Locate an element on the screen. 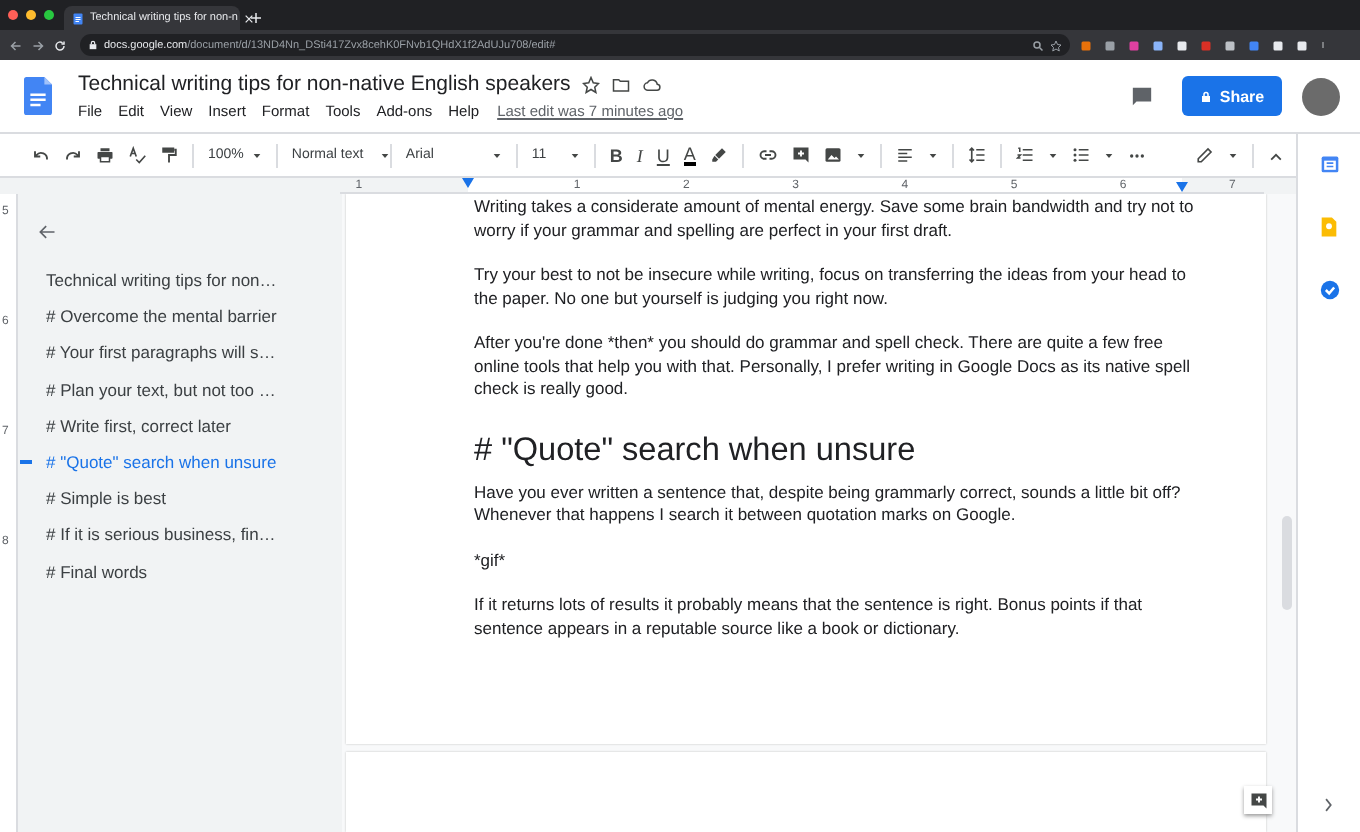  share-button: Share is located at coordinates (1232, 96).